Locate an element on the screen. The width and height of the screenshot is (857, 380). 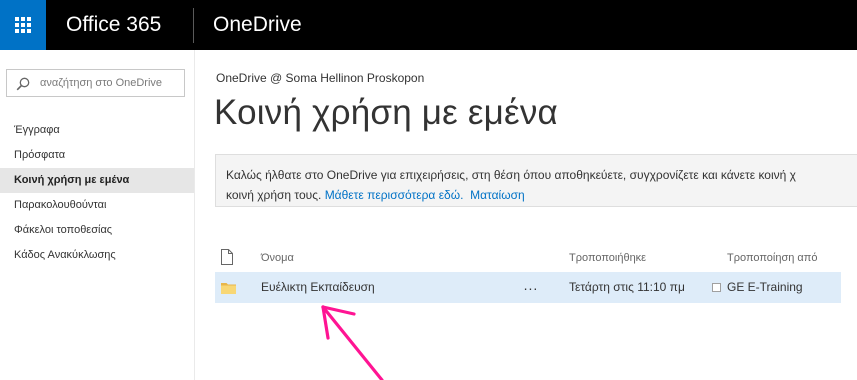
search-input is located at coordinates (111, 83).